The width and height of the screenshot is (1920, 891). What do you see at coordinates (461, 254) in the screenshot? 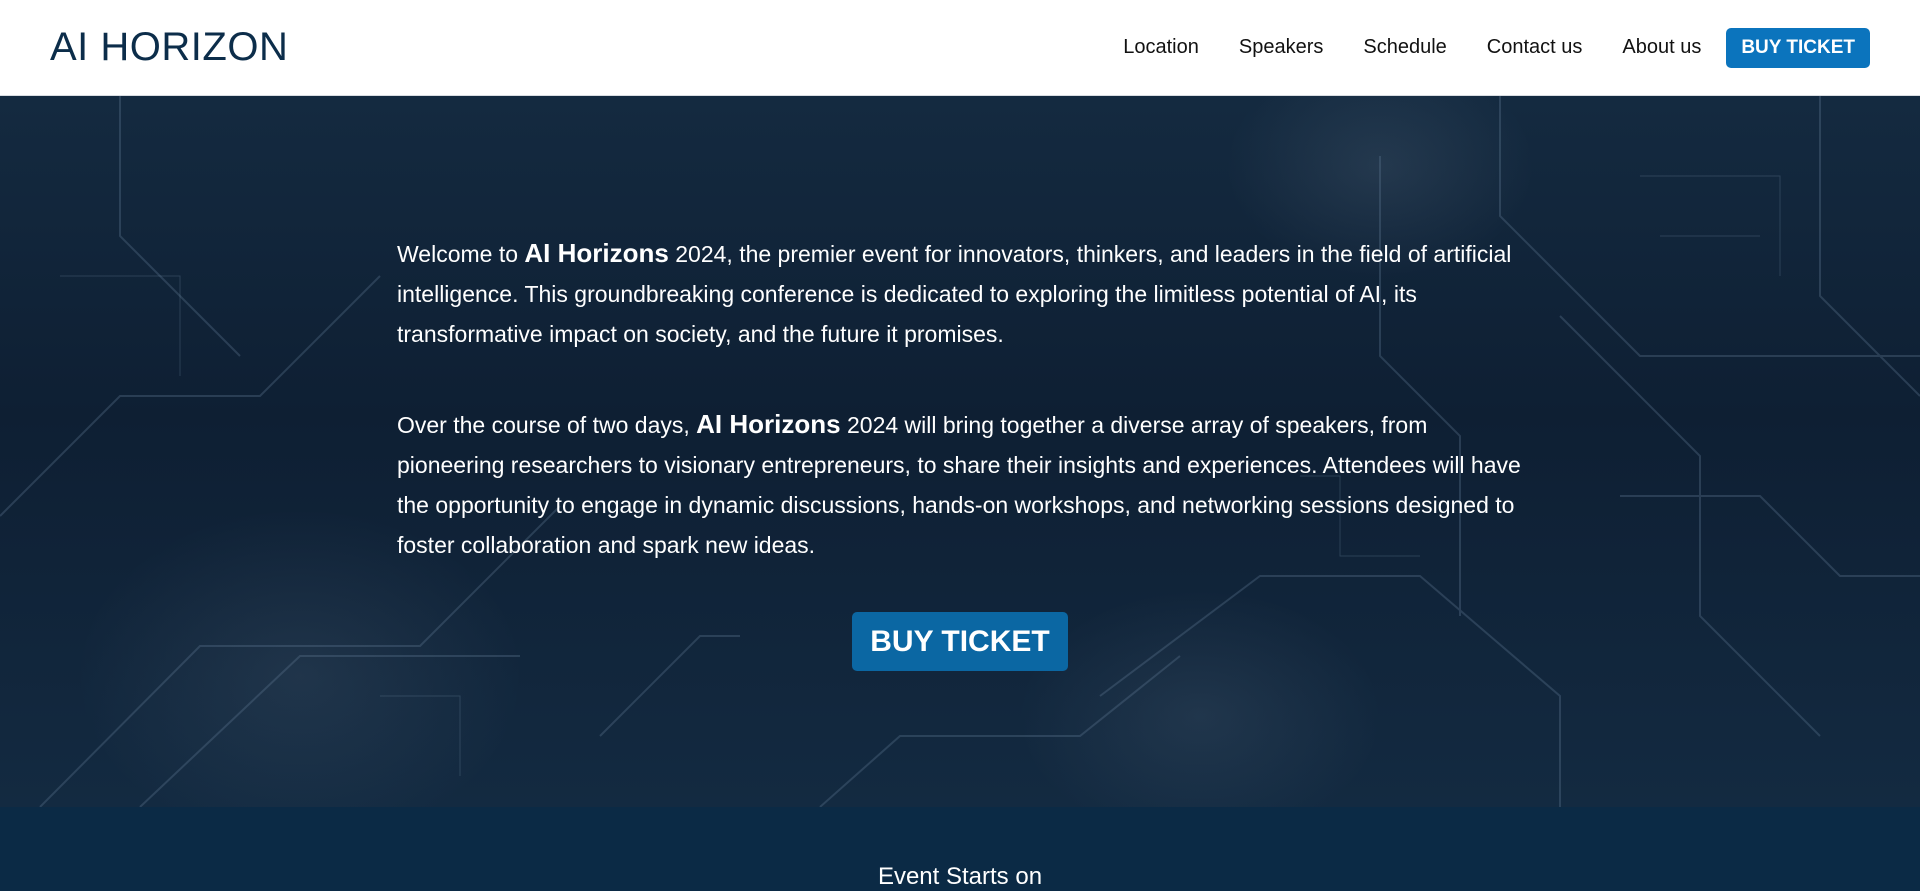
I see `intro-text: Welcome to` at bounding box center [461, 254].